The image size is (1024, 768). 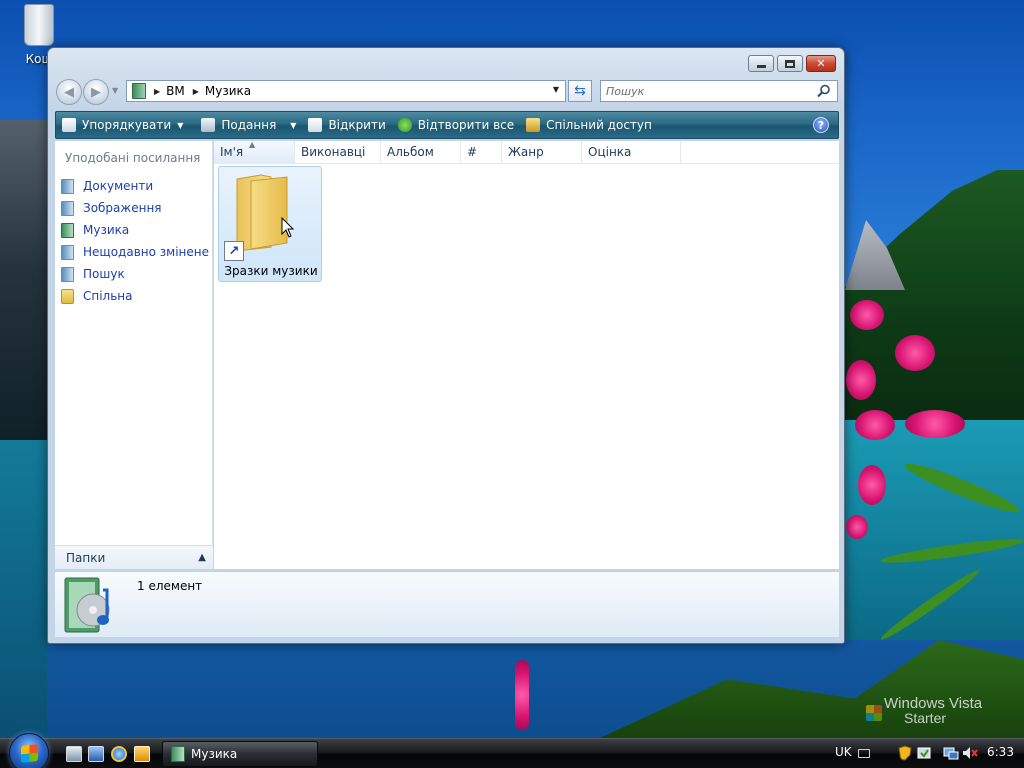 What do you see at coordinates (234, 251) in the screenshot?
I see `shortcut-arrow-icon: ↗` at bounding box center [234, 251].